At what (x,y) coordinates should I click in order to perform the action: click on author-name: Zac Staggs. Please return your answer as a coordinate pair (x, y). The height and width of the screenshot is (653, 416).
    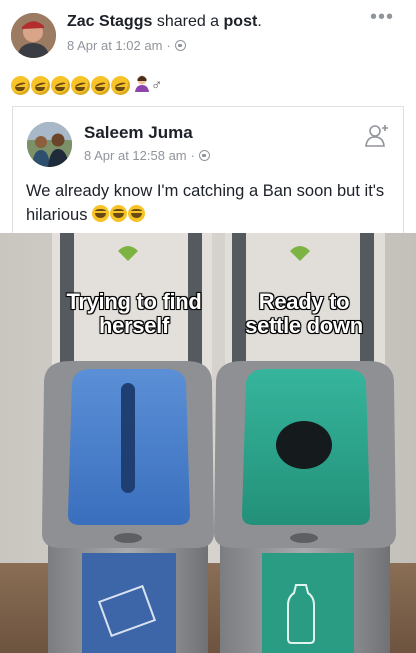
    Looking at the image, I should click on (109, 21).